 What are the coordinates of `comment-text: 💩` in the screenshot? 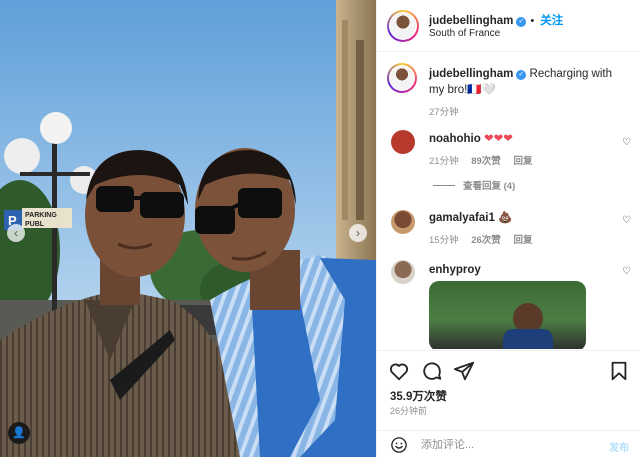 It's located at (505, 218).